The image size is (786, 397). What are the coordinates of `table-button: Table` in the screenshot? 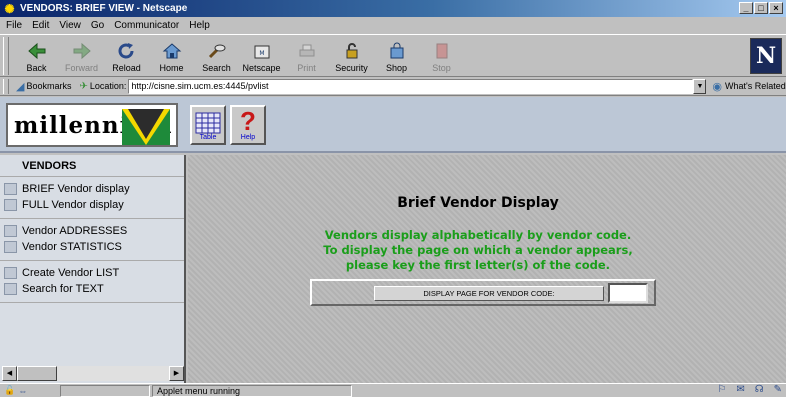 It's located at (208, 125).